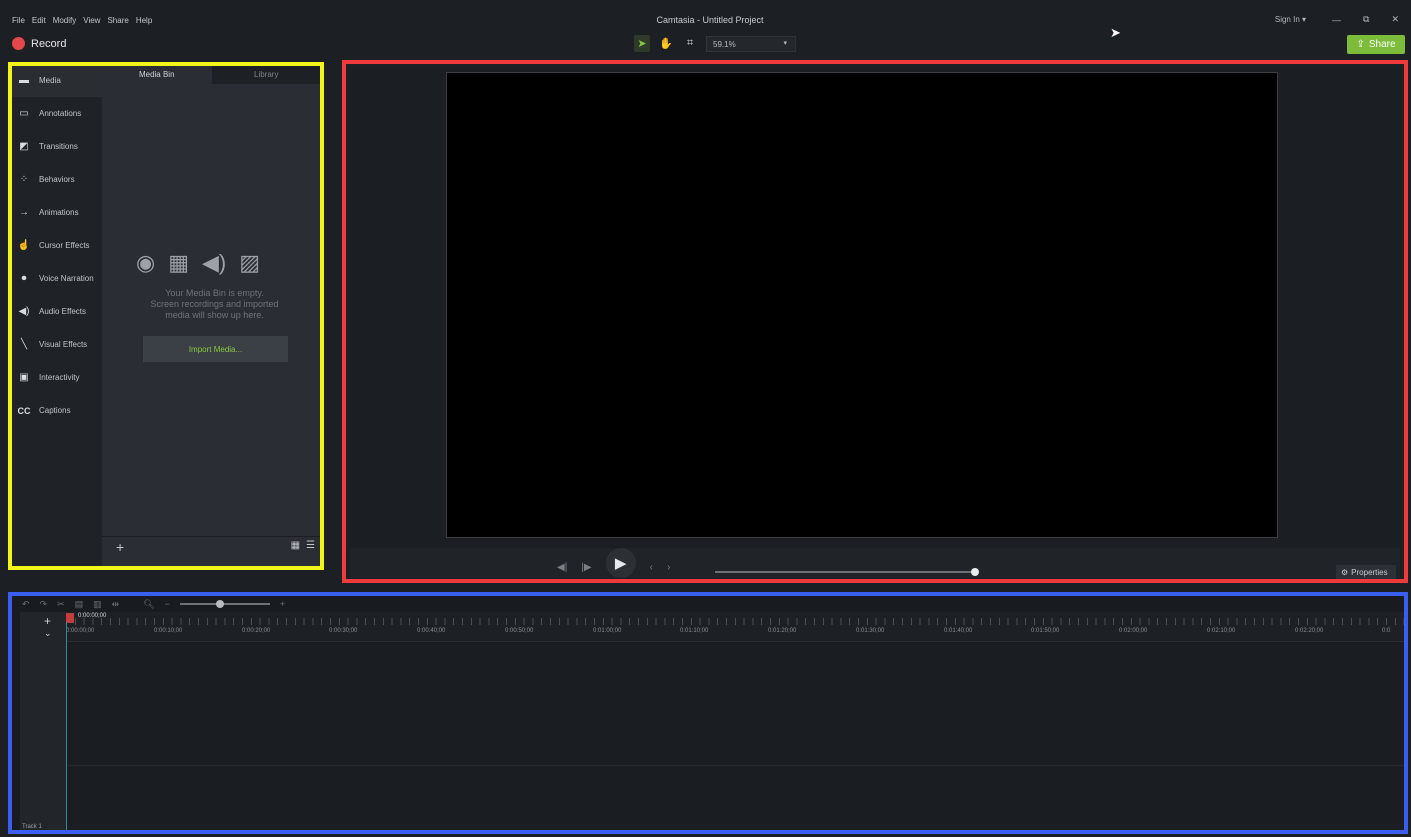 The width and height of the screenshot is (1411, 837). Describe the element at coordinates (1133, 631) in the screenshot. I see `ruler-tick-label: 0:02:00;00` at that location.